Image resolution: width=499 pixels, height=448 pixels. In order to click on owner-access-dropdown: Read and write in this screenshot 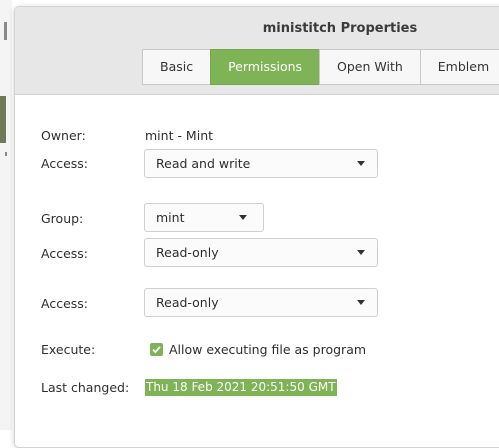, I will do `click(261, 163)`.